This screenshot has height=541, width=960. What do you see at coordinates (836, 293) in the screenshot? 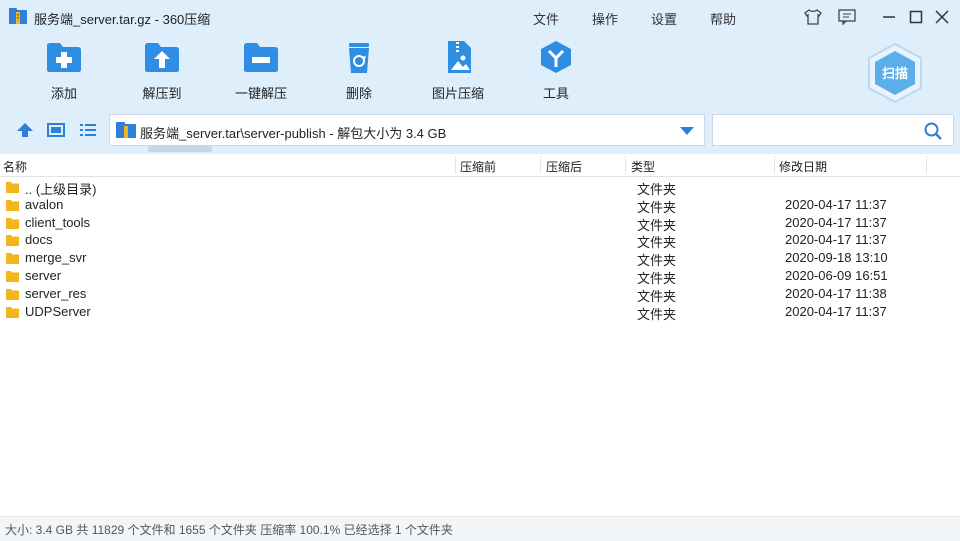
I see `file-date: 2020-04-17 11:38` at bounding box center [836, 293].